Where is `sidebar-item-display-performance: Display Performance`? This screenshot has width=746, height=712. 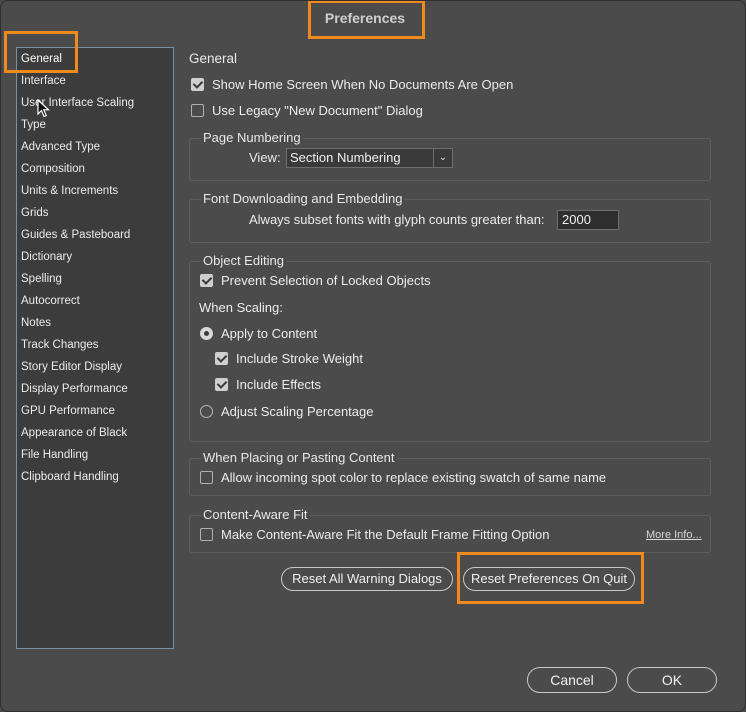
sidebar-item-display-performance: Display Performance is located at coordinates (74, 389).